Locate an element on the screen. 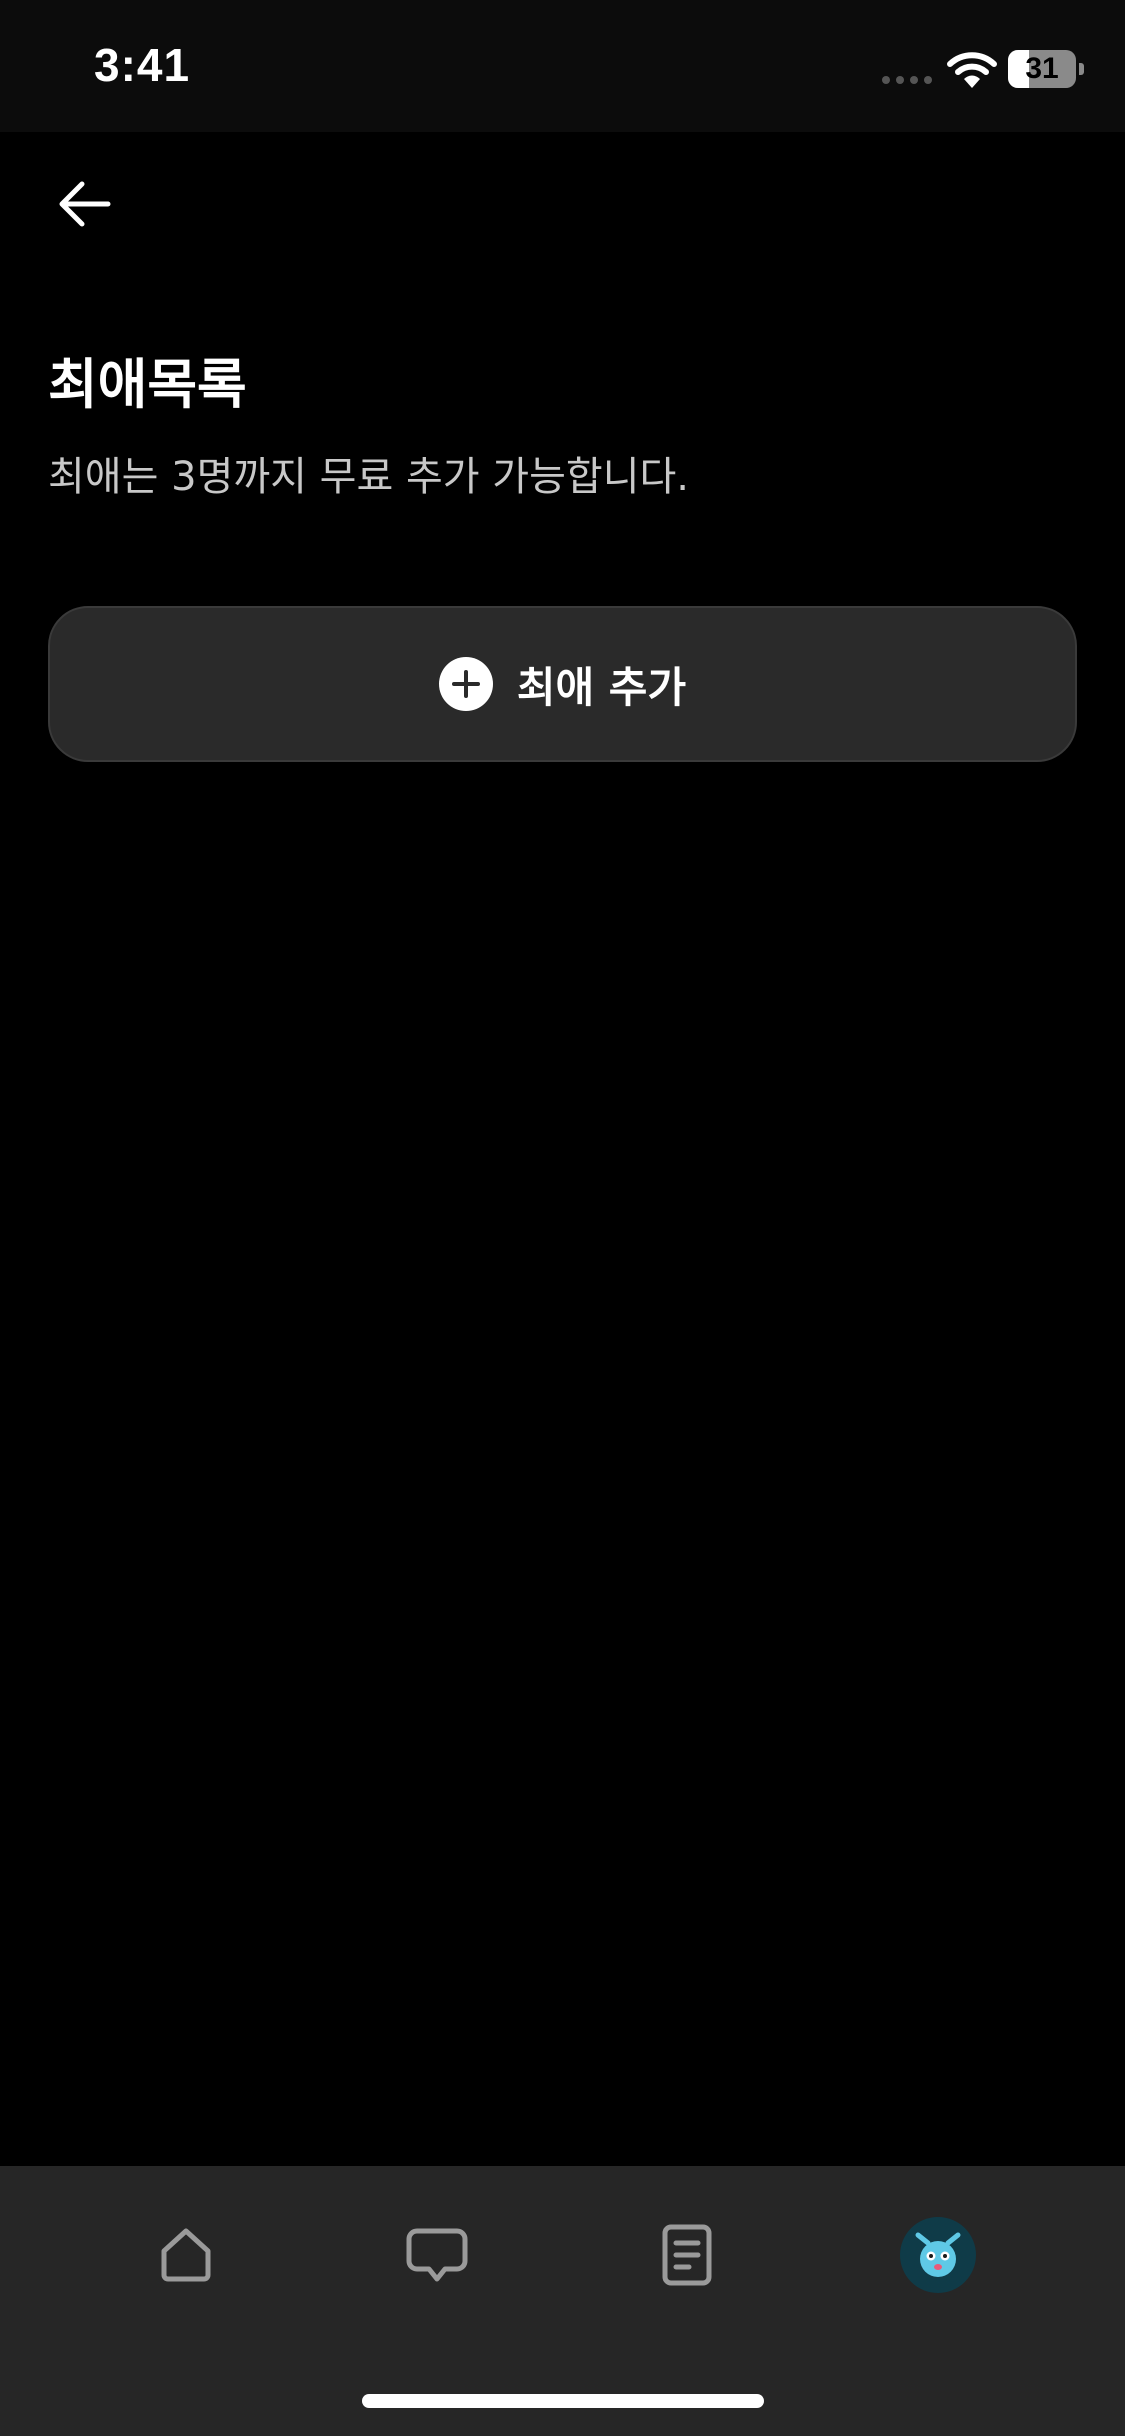  battery-level: 31 is located at coordinates (1042, 68).